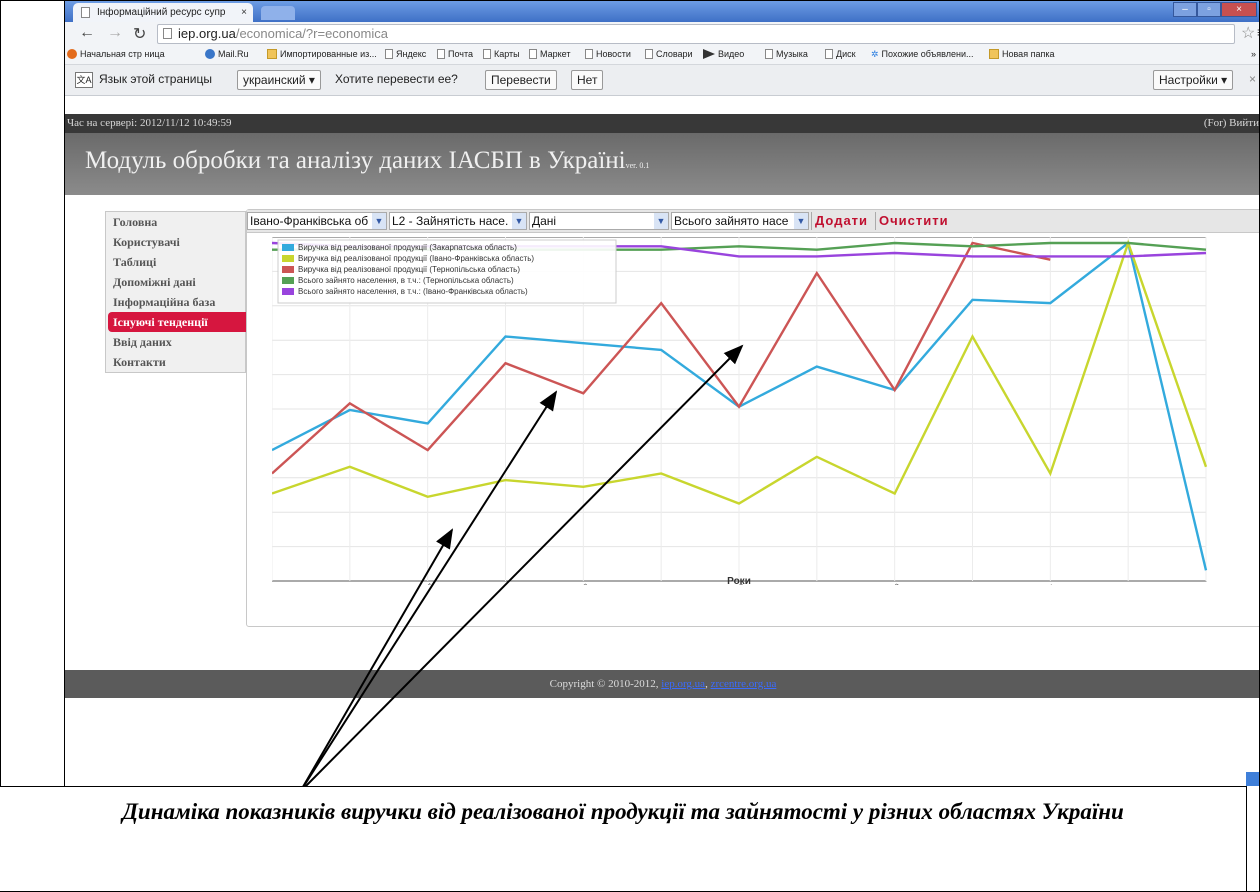  Describe the element at coordinates (87, 33) in the screenshot. I see `back-arrow-icon: ←` at that location.